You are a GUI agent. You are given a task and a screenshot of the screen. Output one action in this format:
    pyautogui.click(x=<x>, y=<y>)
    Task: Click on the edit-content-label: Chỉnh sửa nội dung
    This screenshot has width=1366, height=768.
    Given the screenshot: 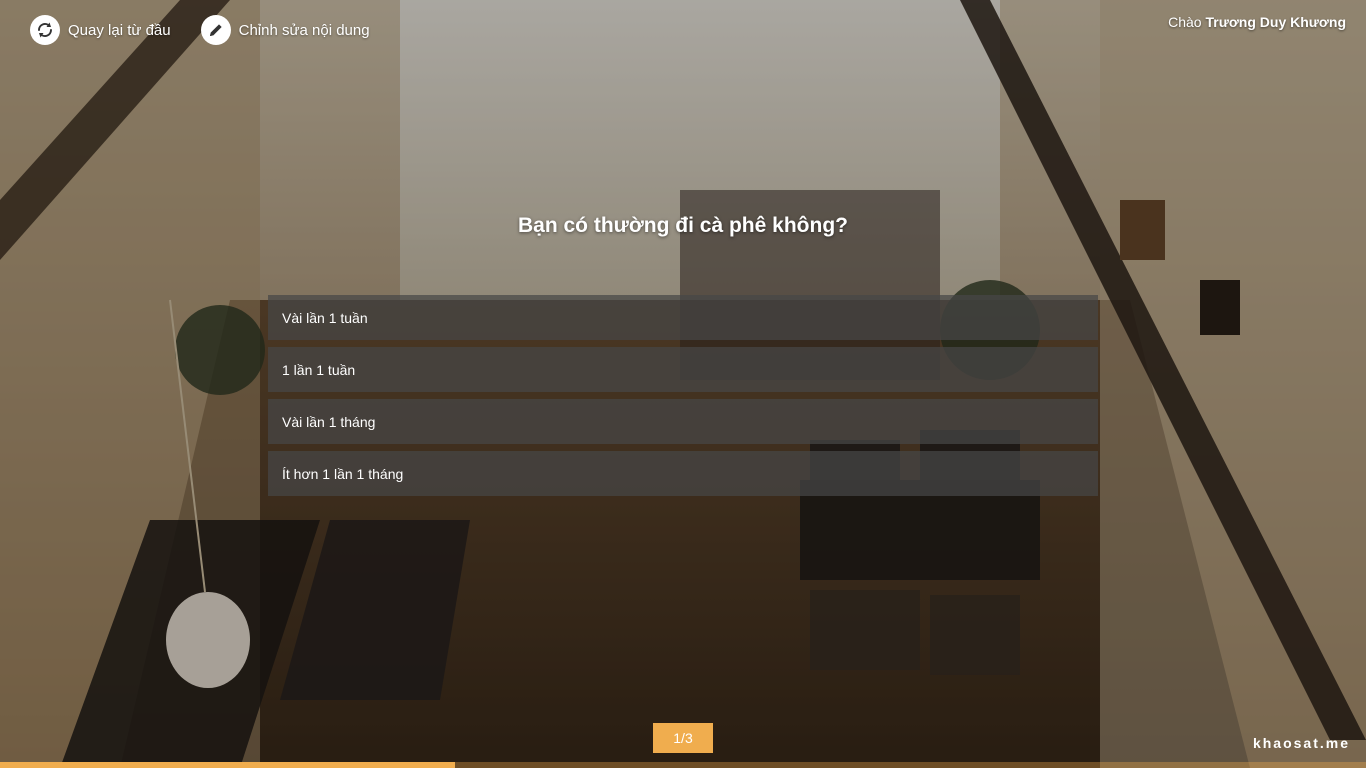 What is the action you would take?
    pyautogui.click(x=304, y=30)
    